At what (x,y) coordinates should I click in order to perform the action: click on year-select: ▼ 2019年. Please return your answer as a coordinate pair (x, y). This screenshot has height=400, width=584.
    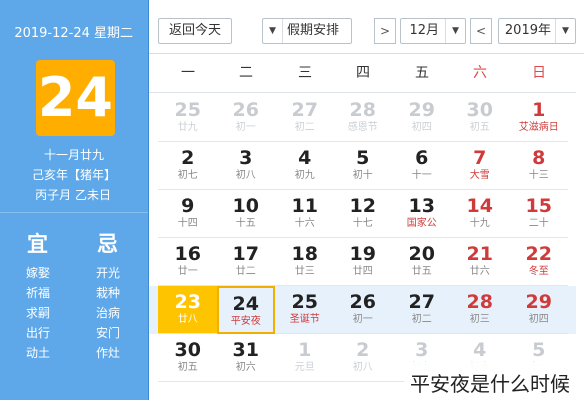
    Looking at the image, I should click on (537, 31).